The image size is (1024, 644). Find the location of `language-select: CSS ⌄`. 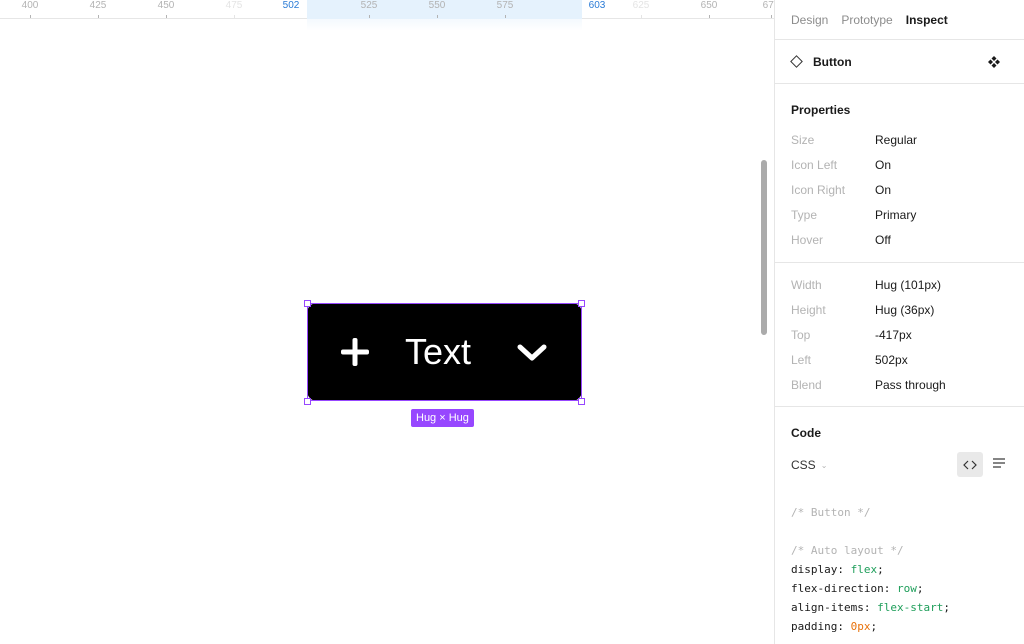

language-select: CSS ⌄ is located at coordinates (809, 465).